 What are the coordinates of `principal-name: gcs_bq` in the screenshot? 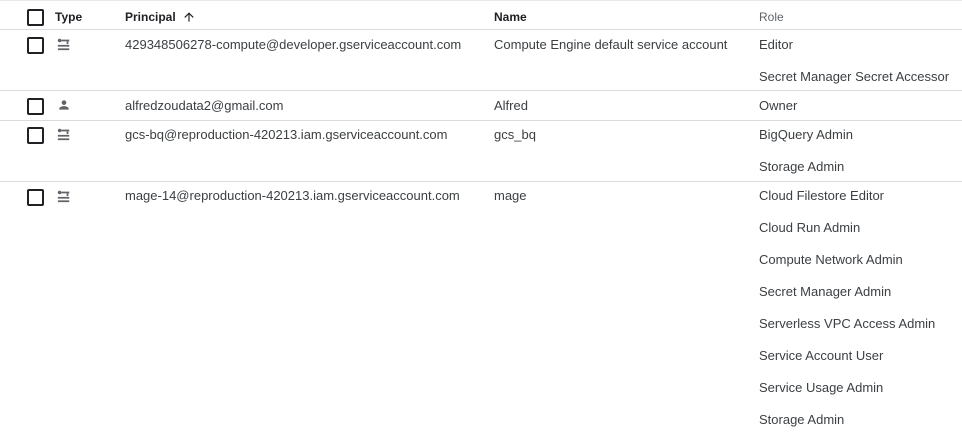 It's located at (515, 134).